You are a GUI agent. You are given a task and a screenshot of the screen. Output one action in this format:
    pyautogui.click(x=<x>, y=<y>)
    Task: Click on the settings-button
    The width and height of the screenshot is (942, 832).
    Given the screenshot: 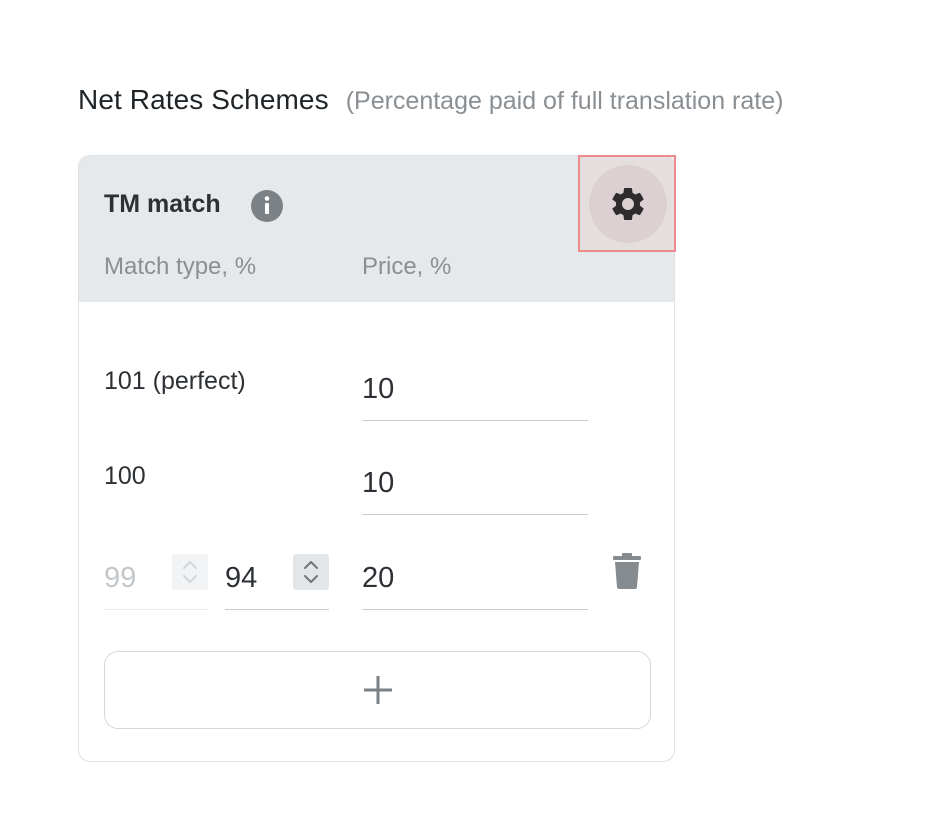 What is the action you would take?
    pyautogui.click(x=628, y=204)
    